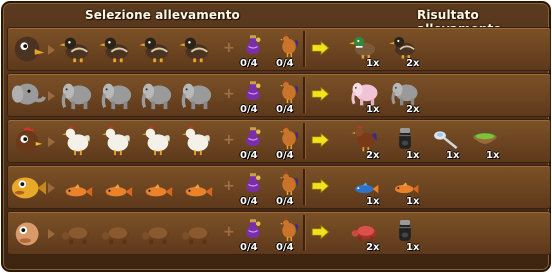 The image size is (552, 273). Describe the element at coordinates (29, 95) in the screenshot. I see `elephant-portrait-icon` at that location.